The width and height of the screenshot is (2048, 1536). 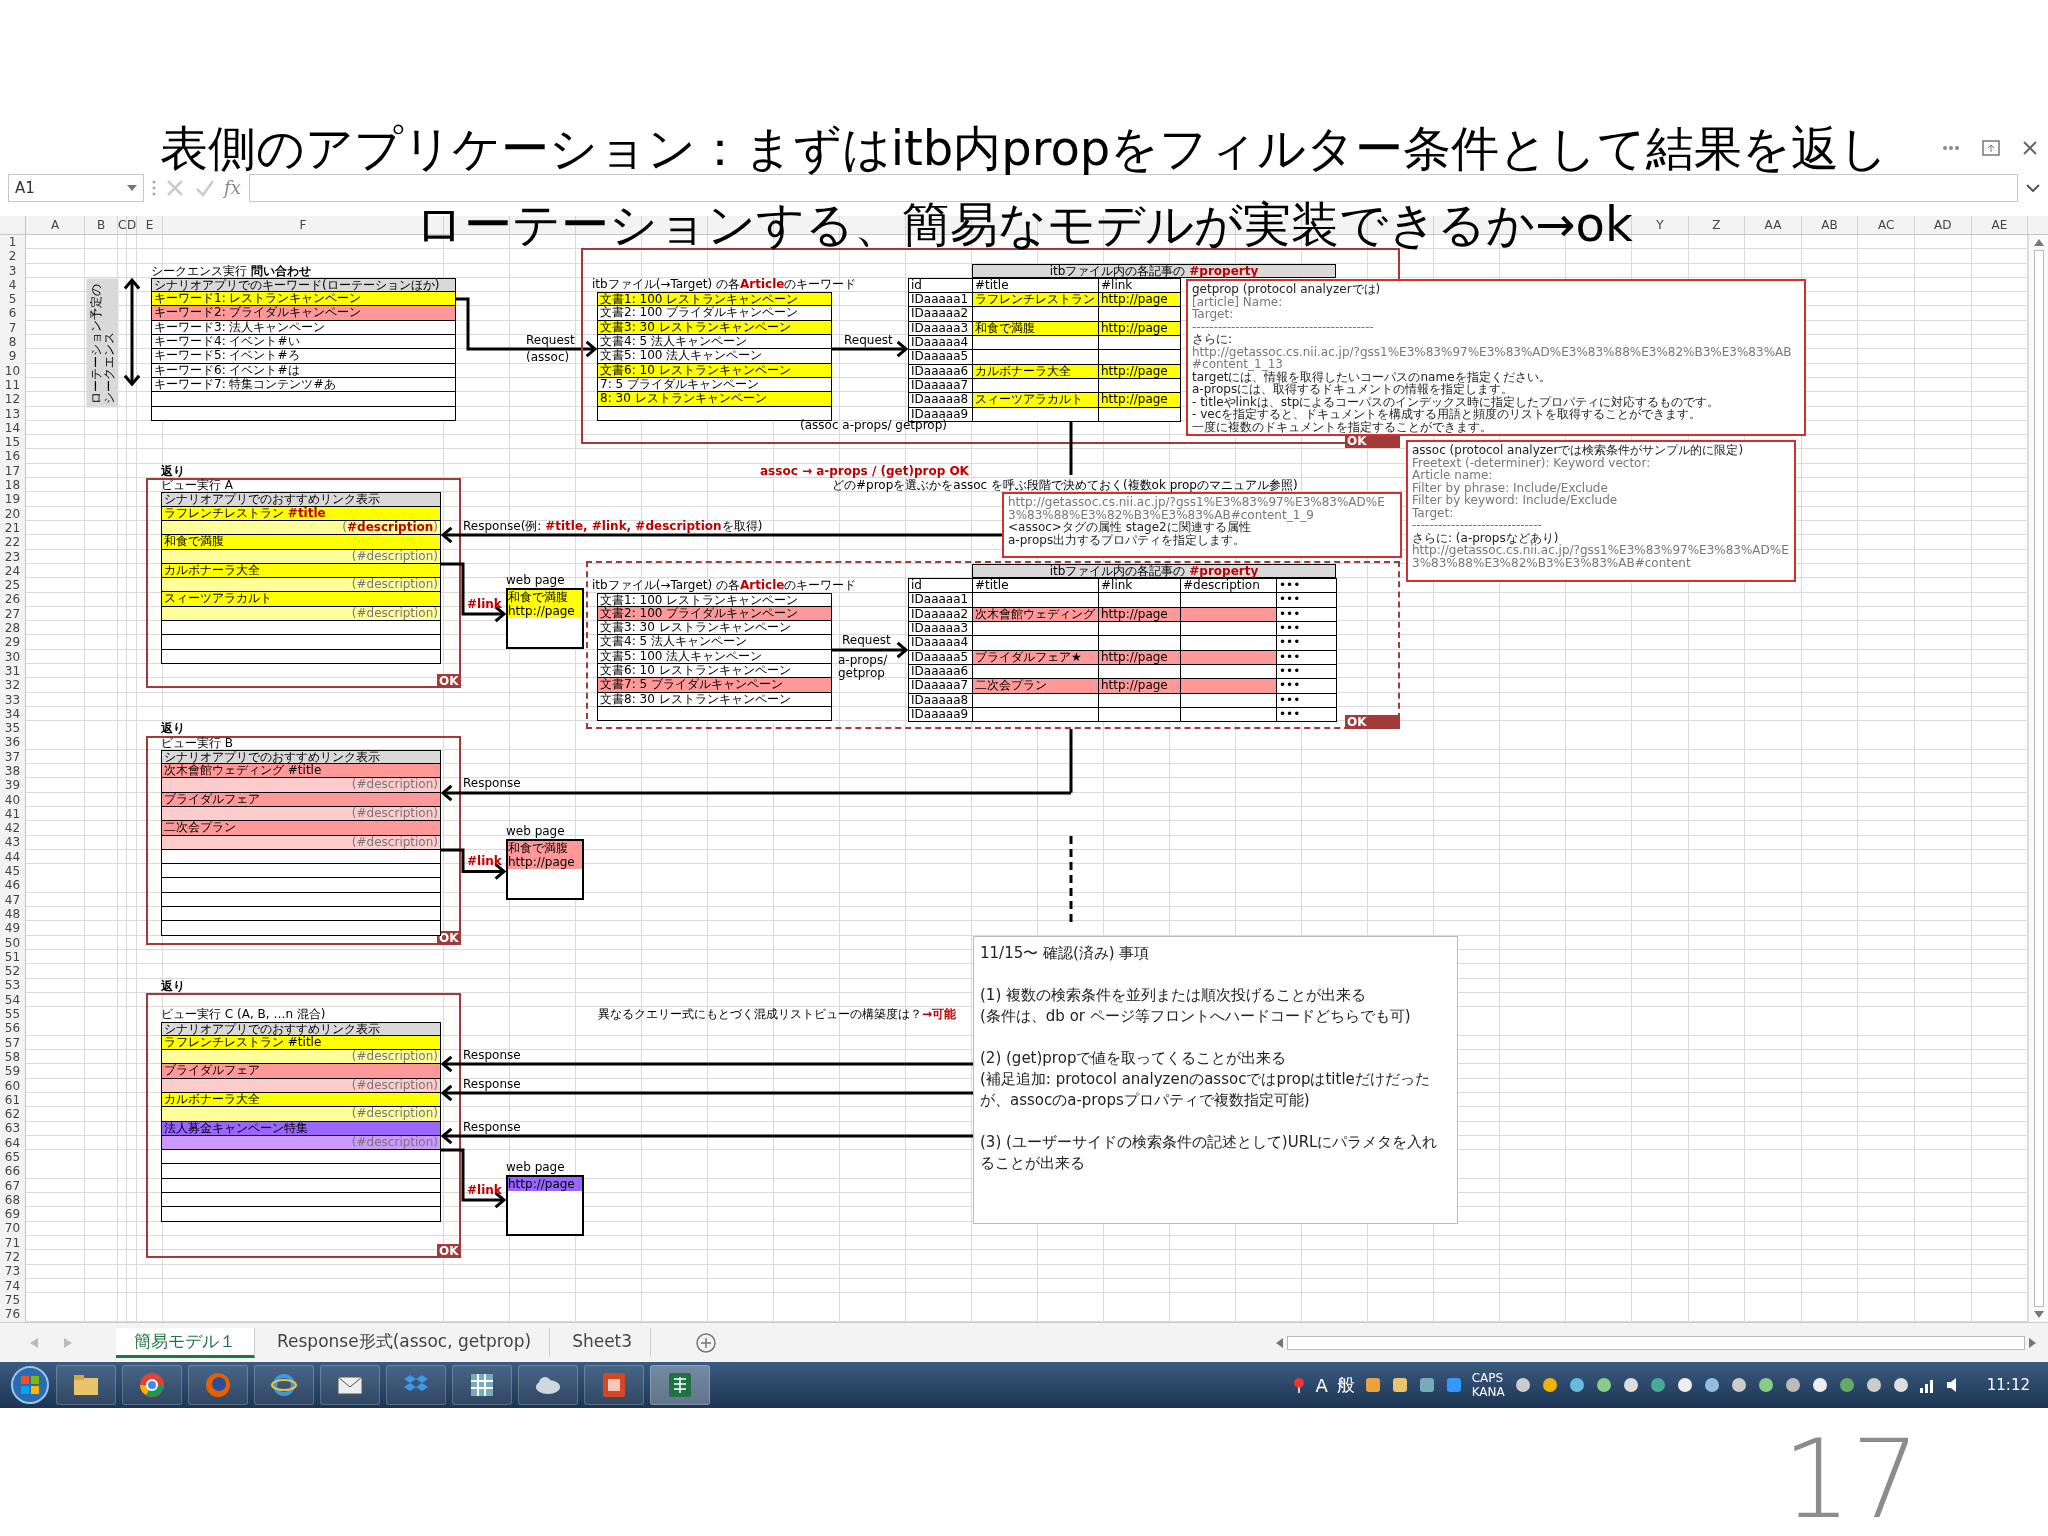 I want to click on row-number: 3, so click(x=12, y=270).